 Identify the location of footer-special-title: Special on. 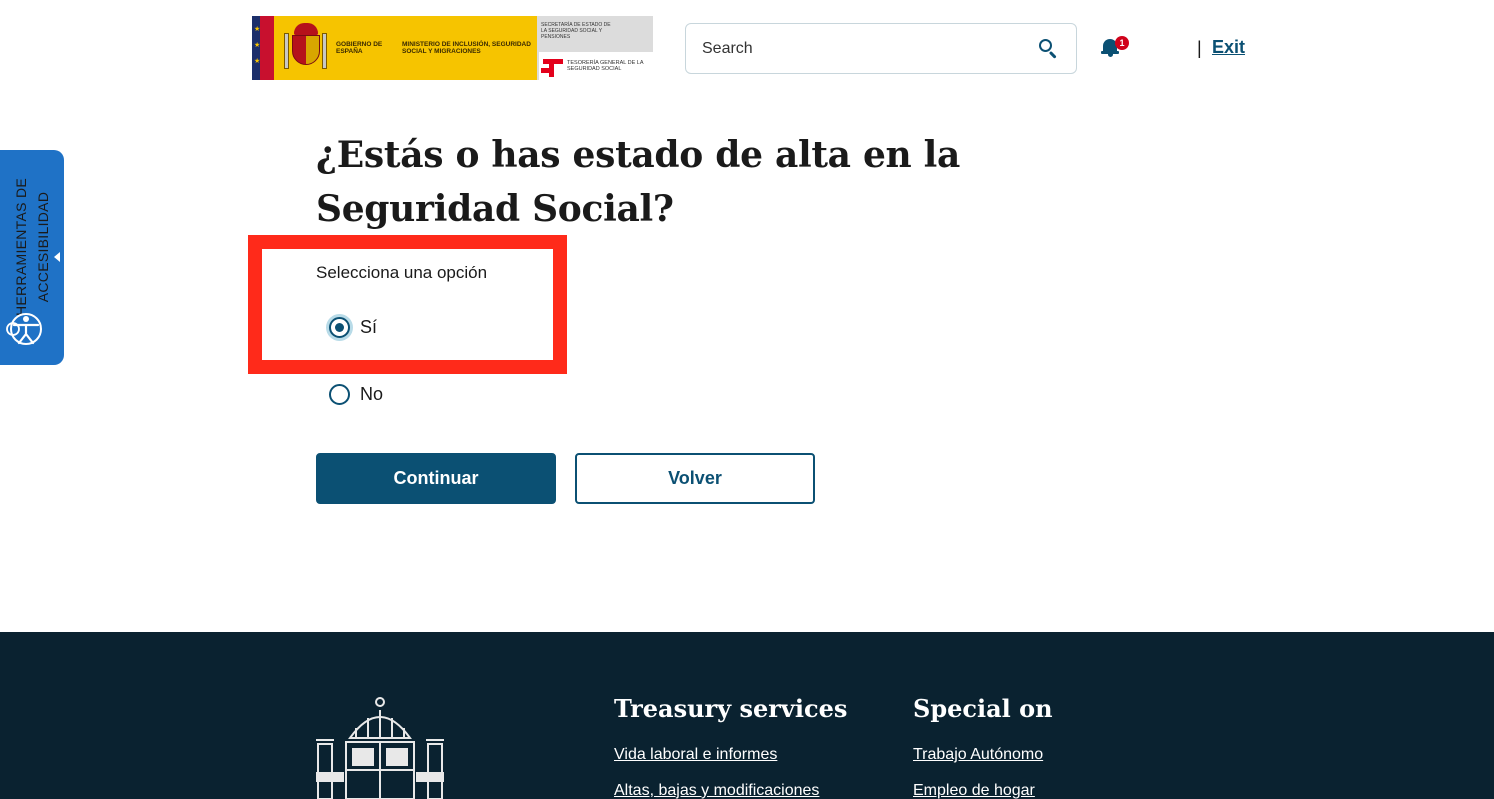
(983, 708).